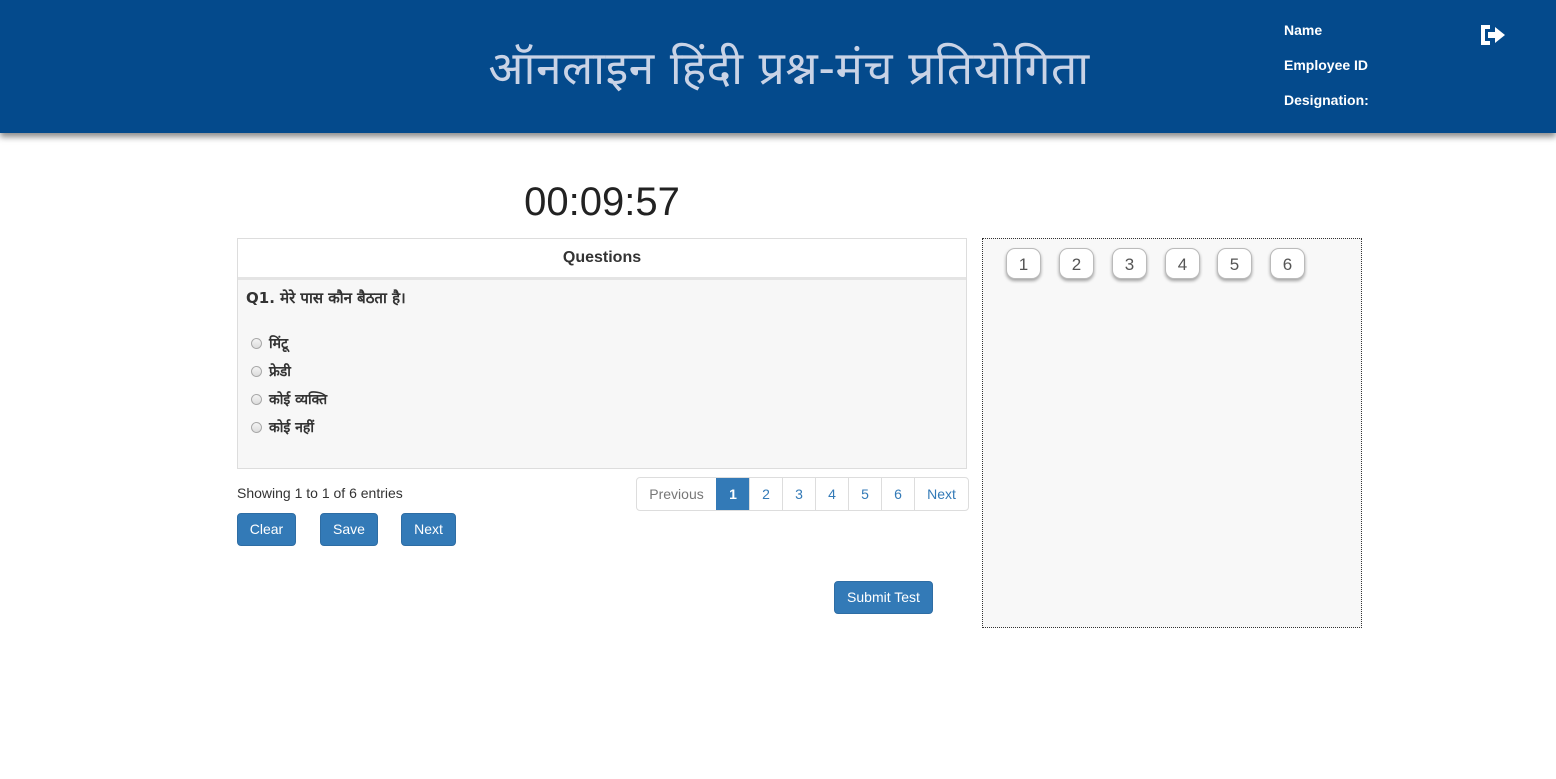 This screenshot has width=1556, height=779. Describe the element at coordinates (941, 494) in the screenshot. I see `pagination-next: Next` at that location.